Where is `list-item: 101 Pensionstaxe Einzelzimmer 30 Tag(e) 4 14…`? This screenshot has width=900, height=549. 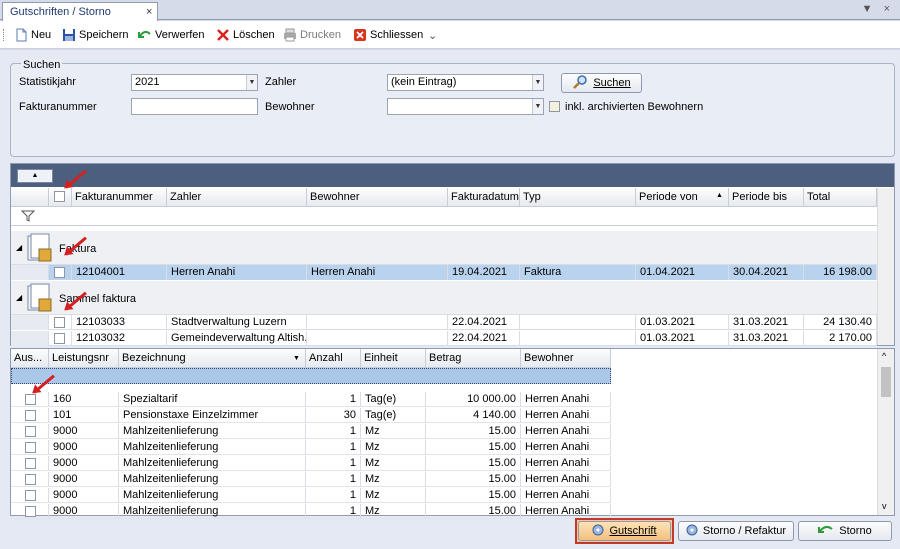
list-item: 101 Pensionstaxe Einzelzimmer 30 Tag(e) 4 14… is located at coordinates (311, 415).